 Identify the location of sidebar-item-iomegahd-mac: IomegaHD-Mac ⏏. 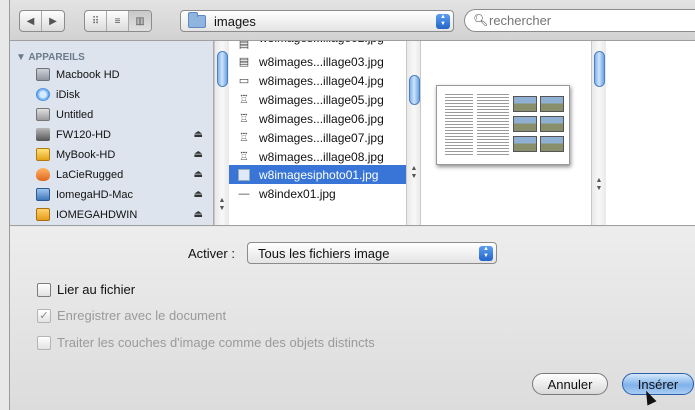
(119, 194).